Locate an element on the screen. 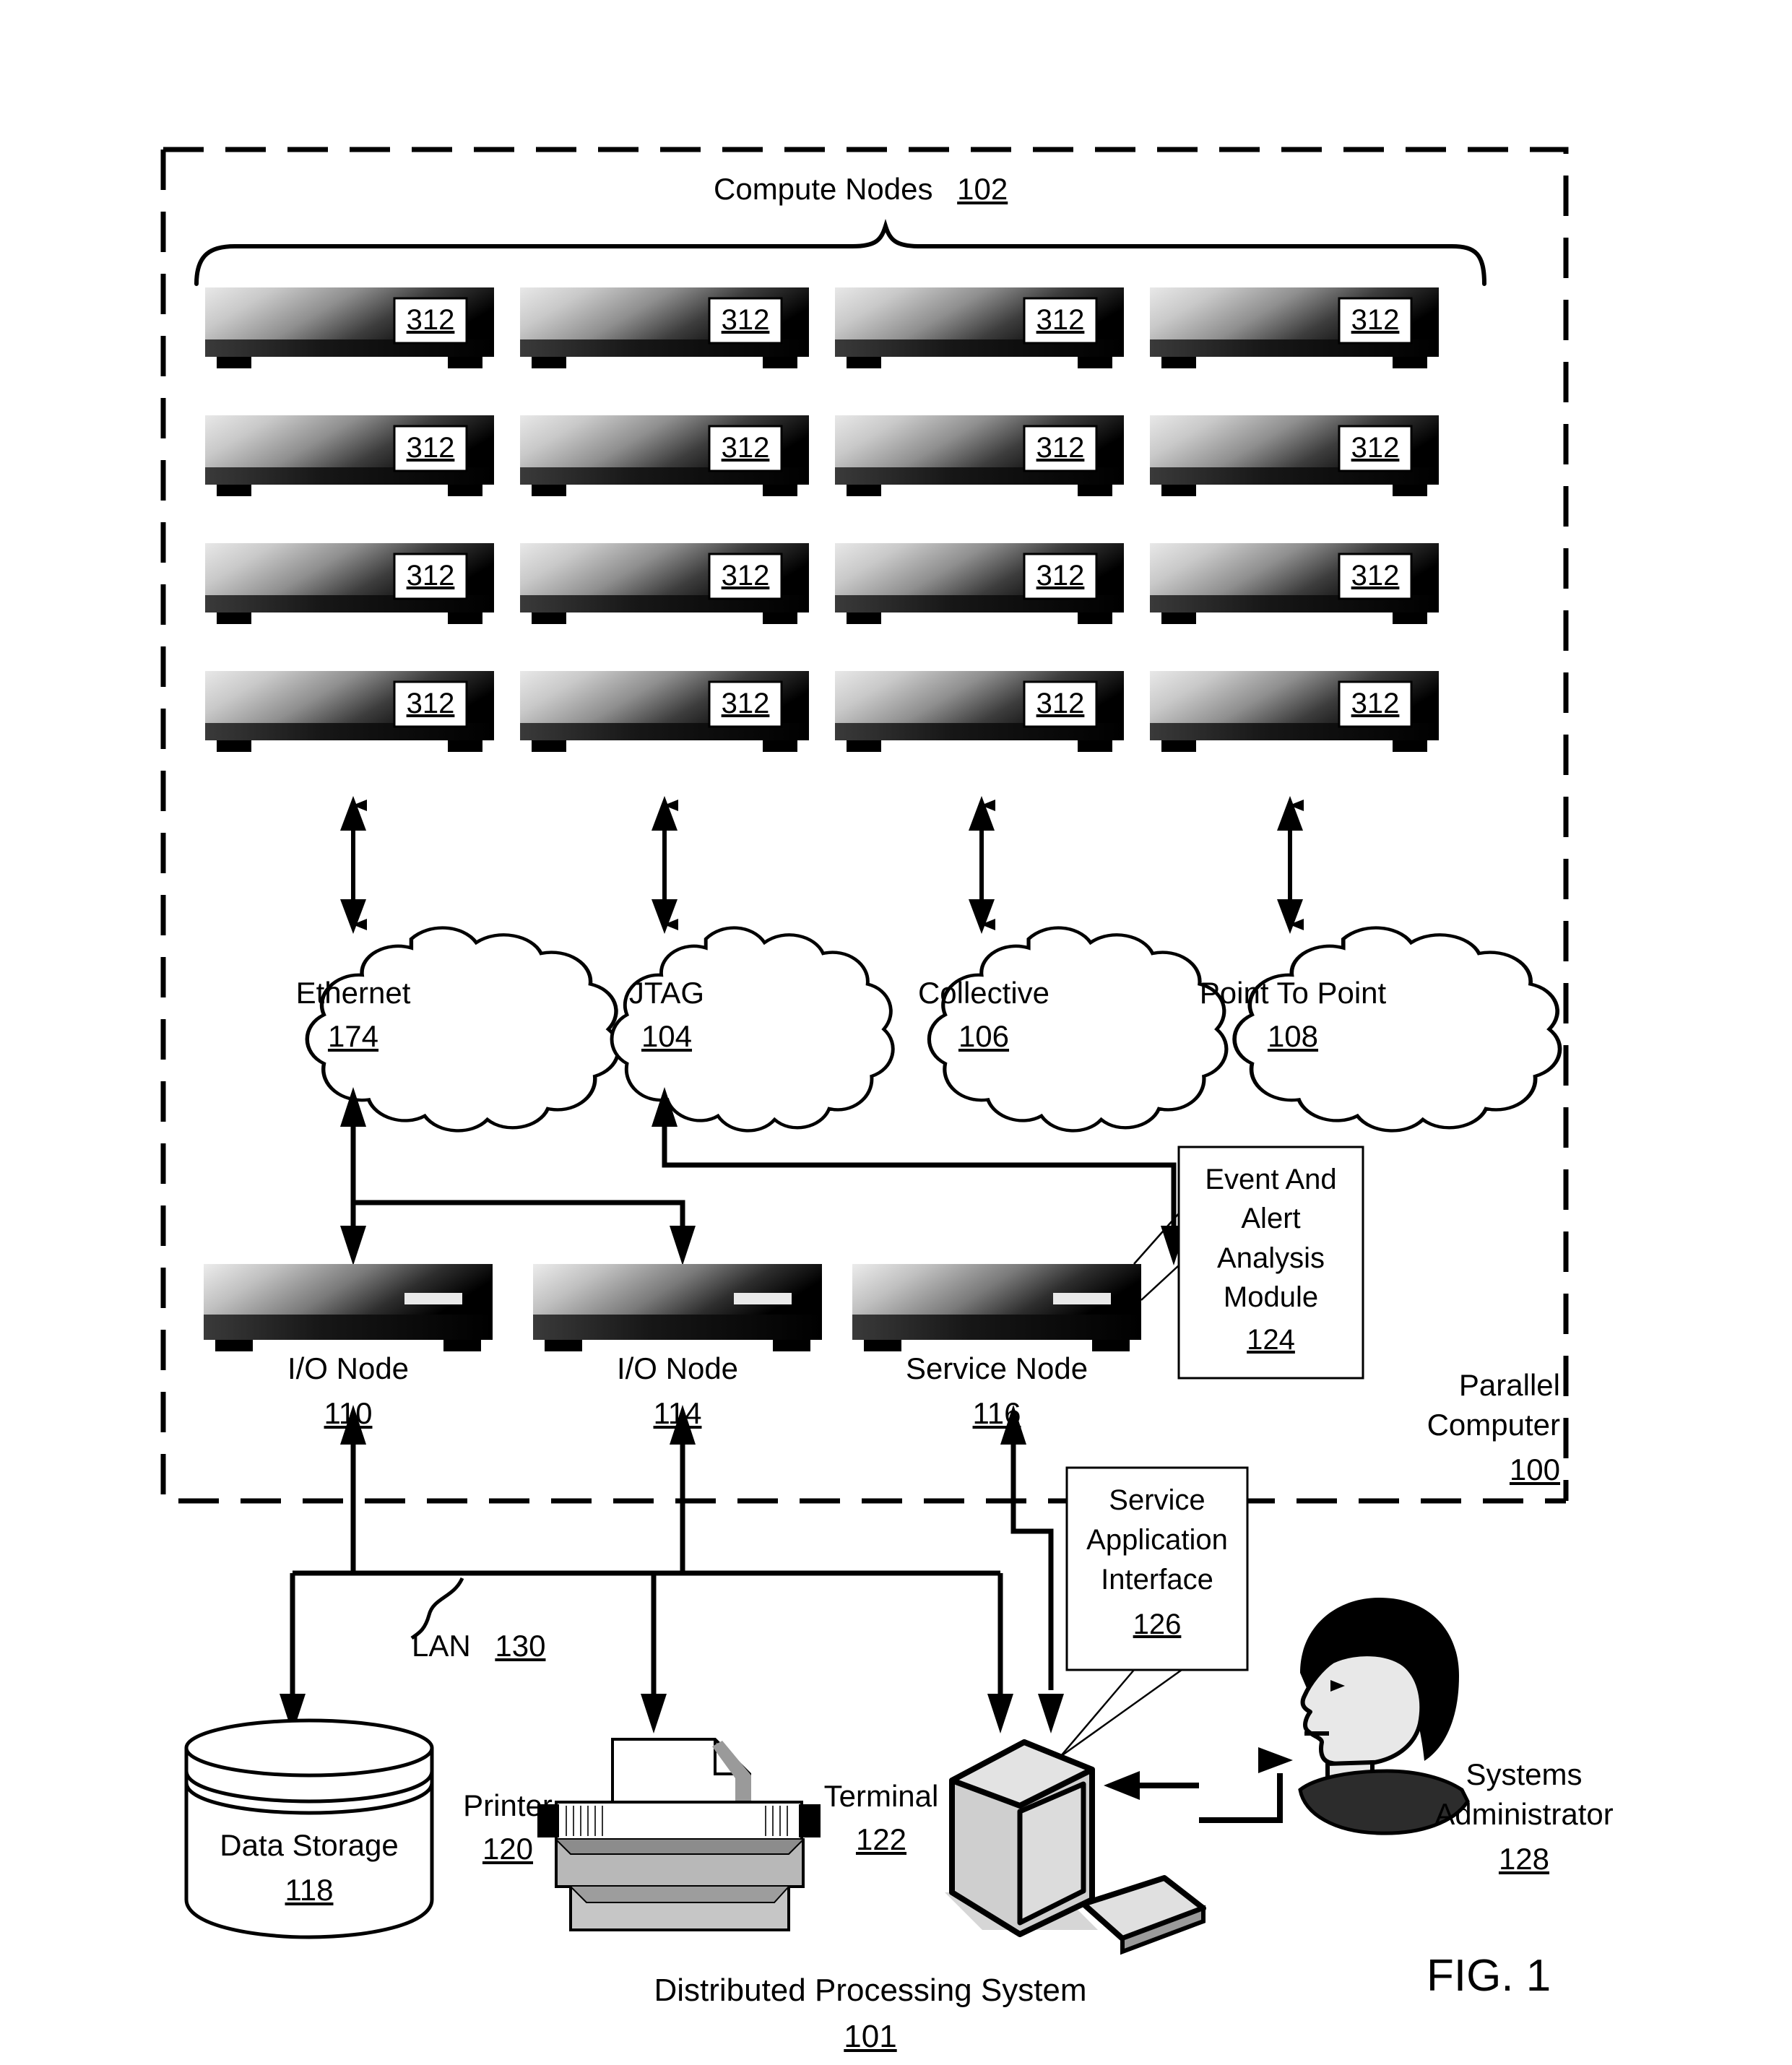  network-name: JTAG is located at coordinates (666, 993).